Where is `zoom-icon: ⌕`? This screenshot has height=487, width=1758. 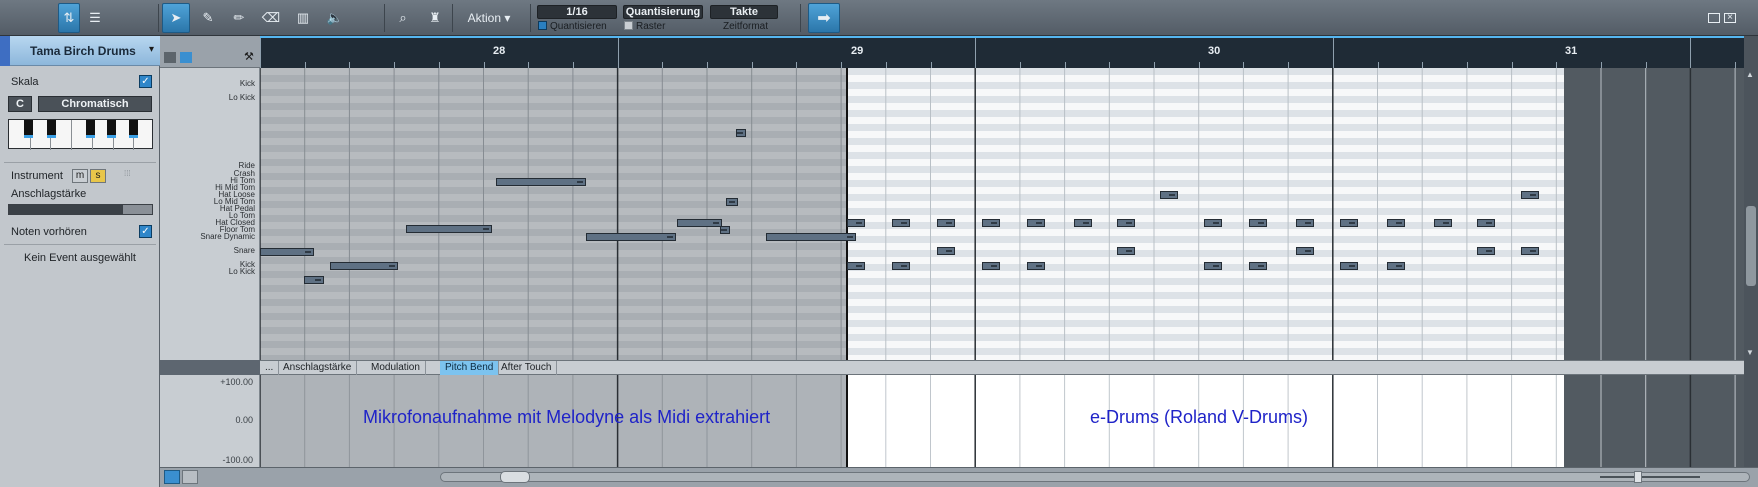
zoom-icon: ⌕ is located at coordinates (403, 18).